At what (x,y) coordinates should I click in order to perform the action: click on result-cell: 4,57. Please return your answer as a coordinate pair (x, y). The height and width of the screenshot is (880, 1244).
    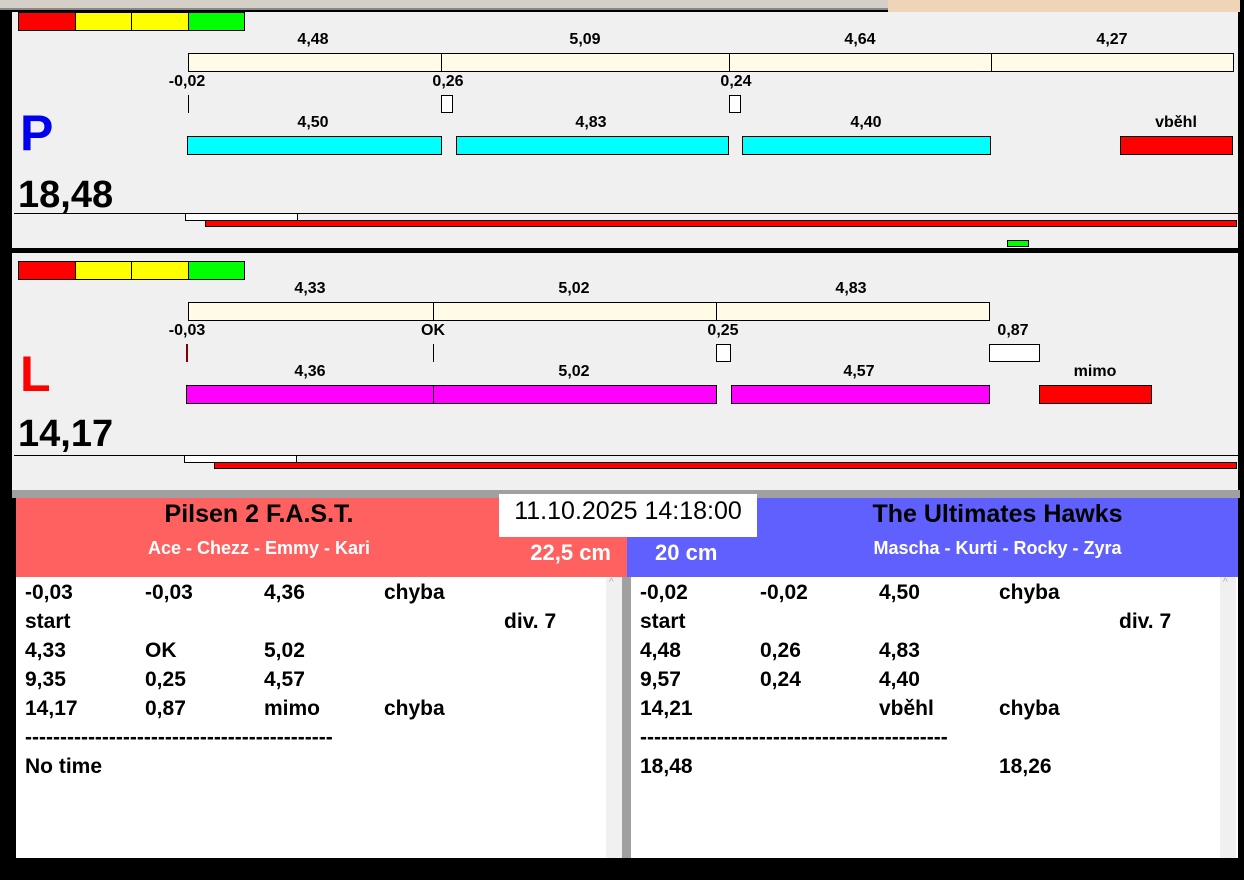
    Looking at the image, I should click on (284, 679).